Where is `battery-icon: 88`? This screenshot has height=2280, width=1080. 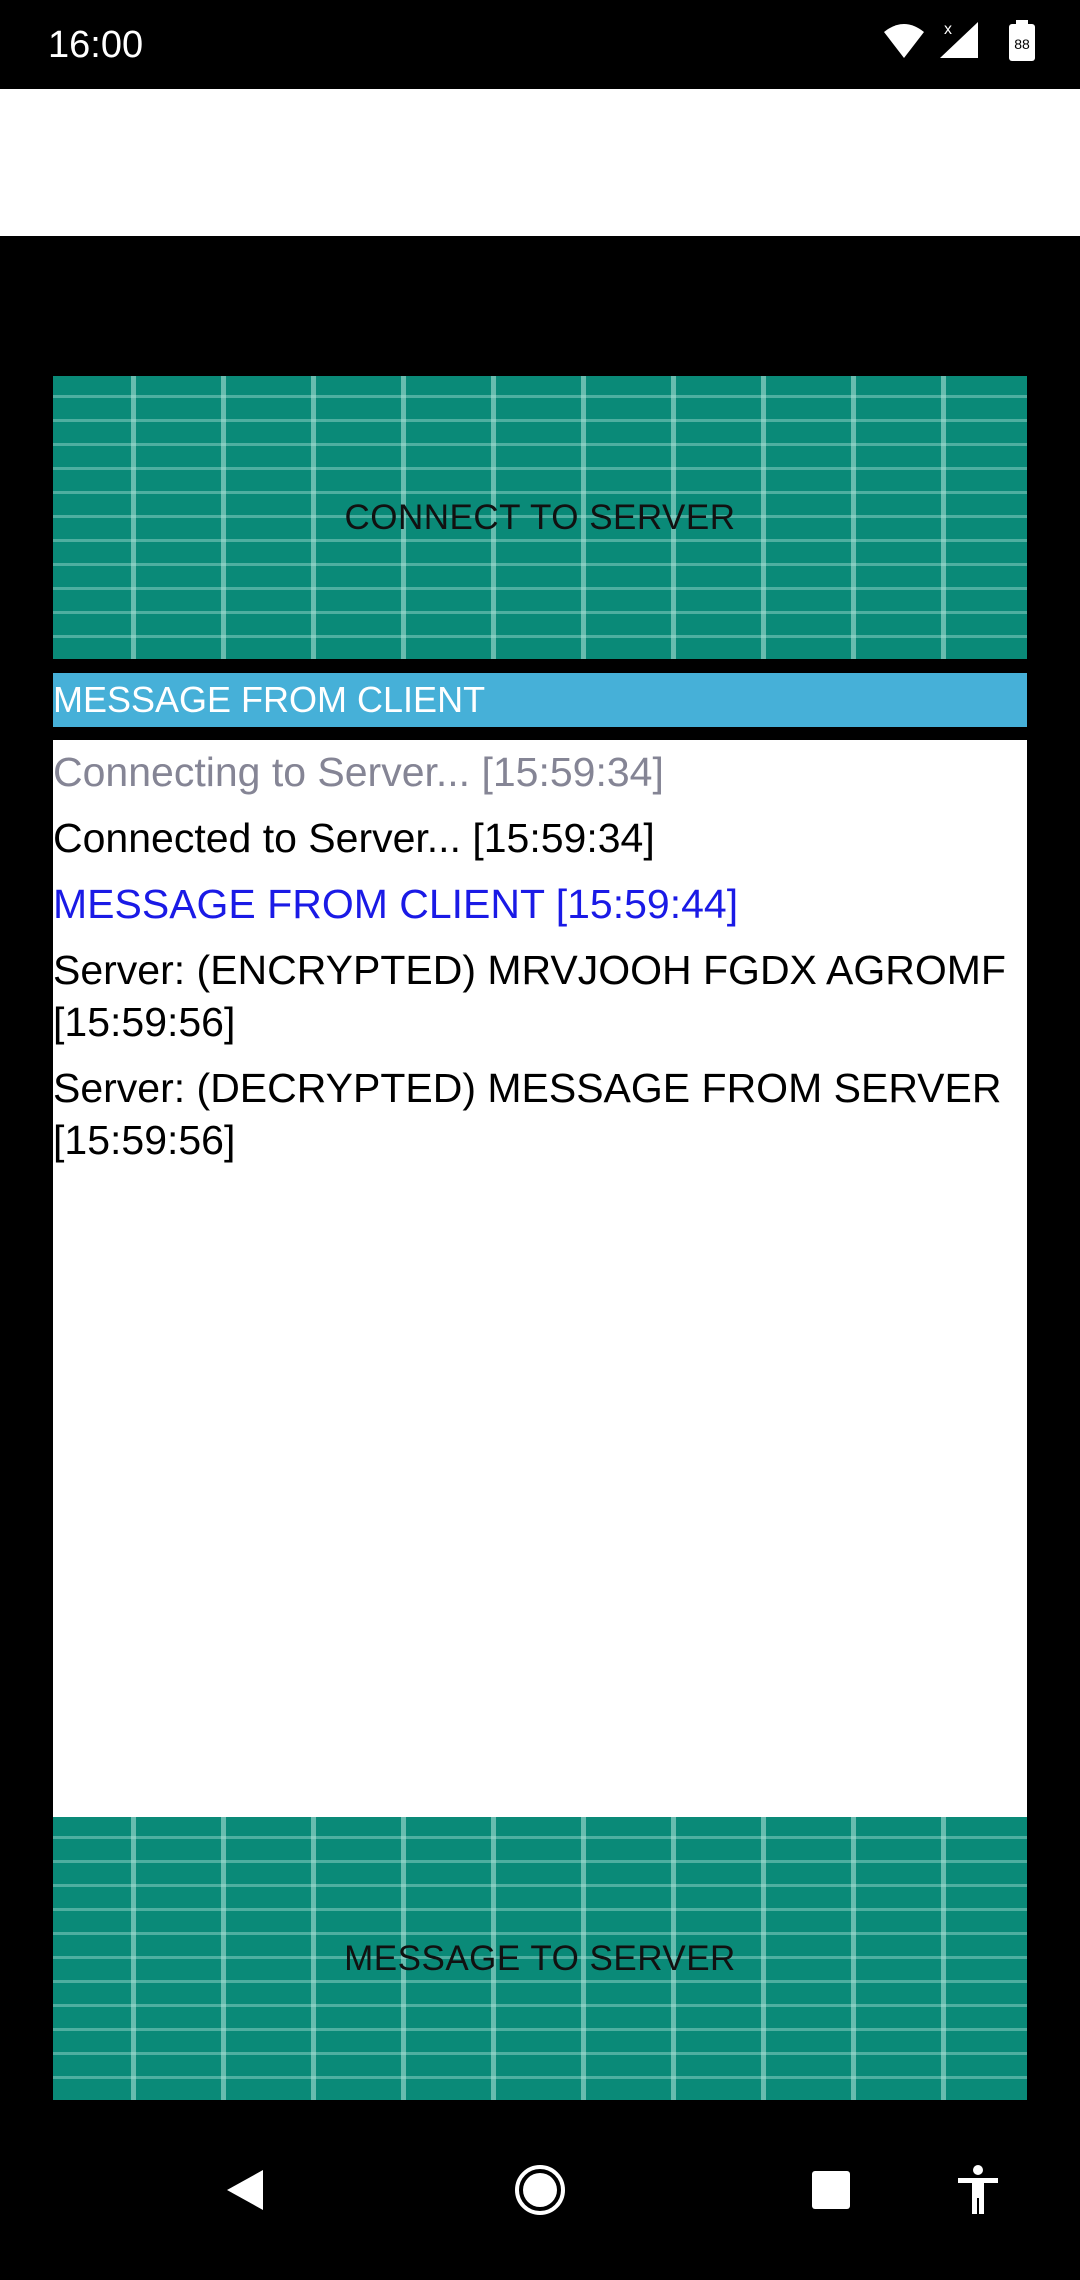
battery-icon: 88 is located at coordinates (1022, 40).